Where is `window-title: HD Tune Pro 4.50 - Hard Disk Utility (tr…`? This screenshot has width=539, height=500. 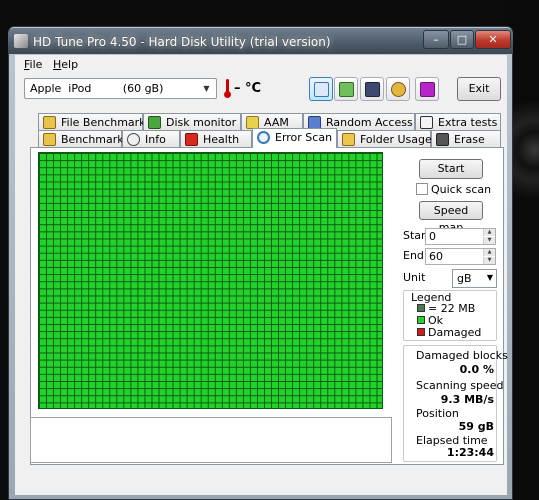
window-title: HD Tune Pro 4.50 - Hard Disk Utility (tr… is located at coordinates (182, 42).